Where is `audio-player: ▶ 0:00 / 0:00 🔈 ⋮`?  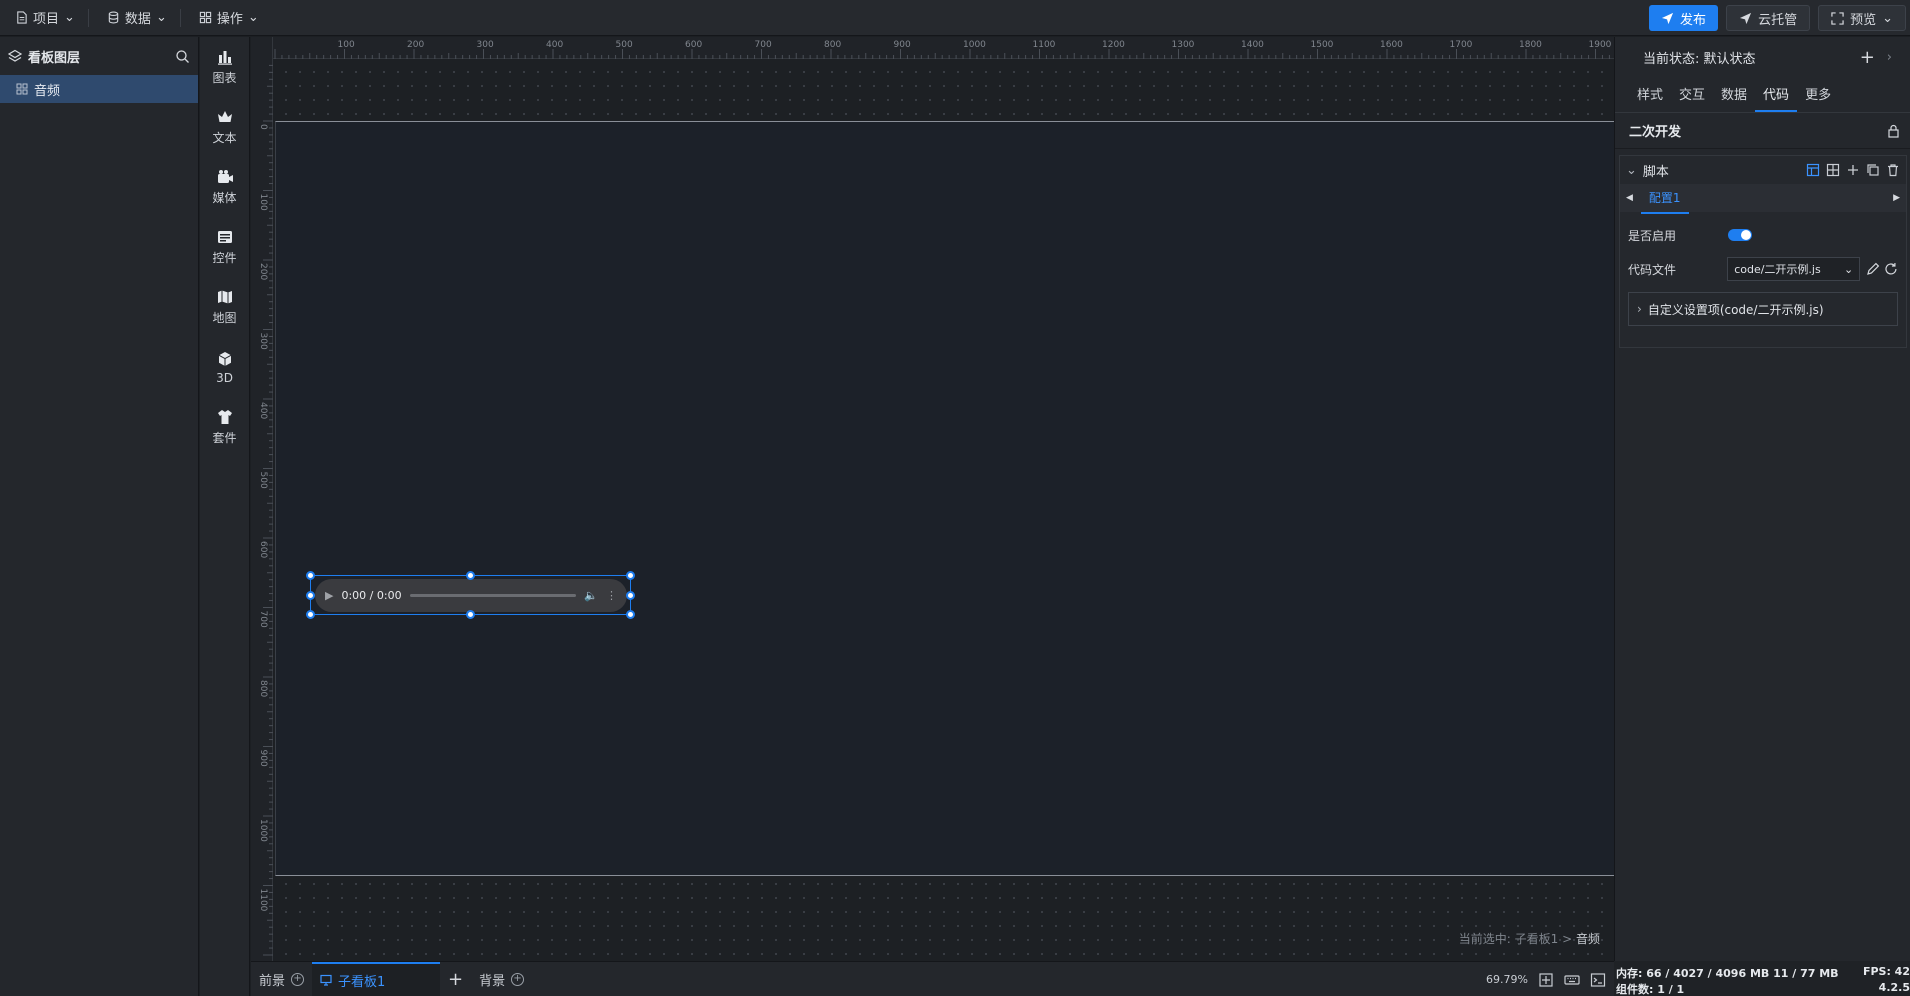 audio-player: ▶ 0:00 / 0:00 🔈 ⋮ is located at coordinates (471, 595).